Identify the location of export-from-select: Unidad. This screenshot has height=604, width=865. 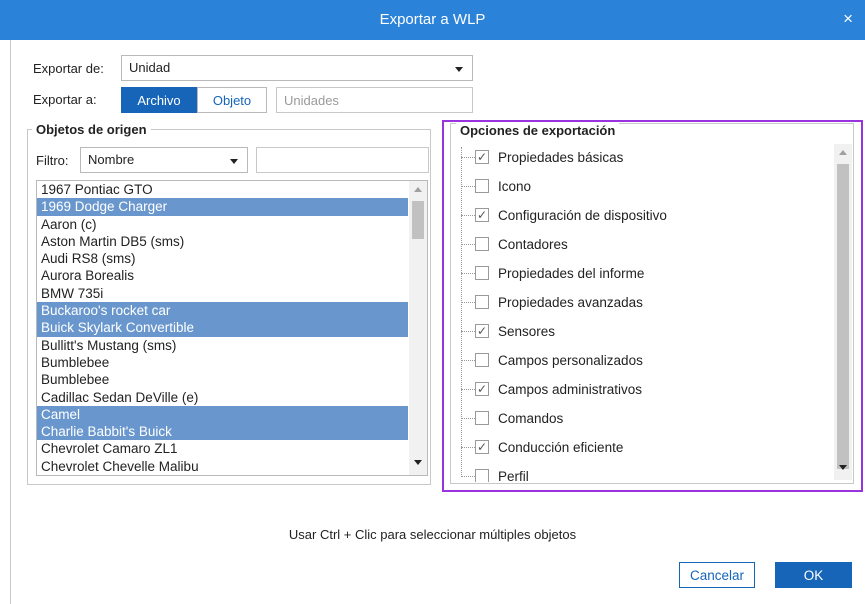
(297, 68).